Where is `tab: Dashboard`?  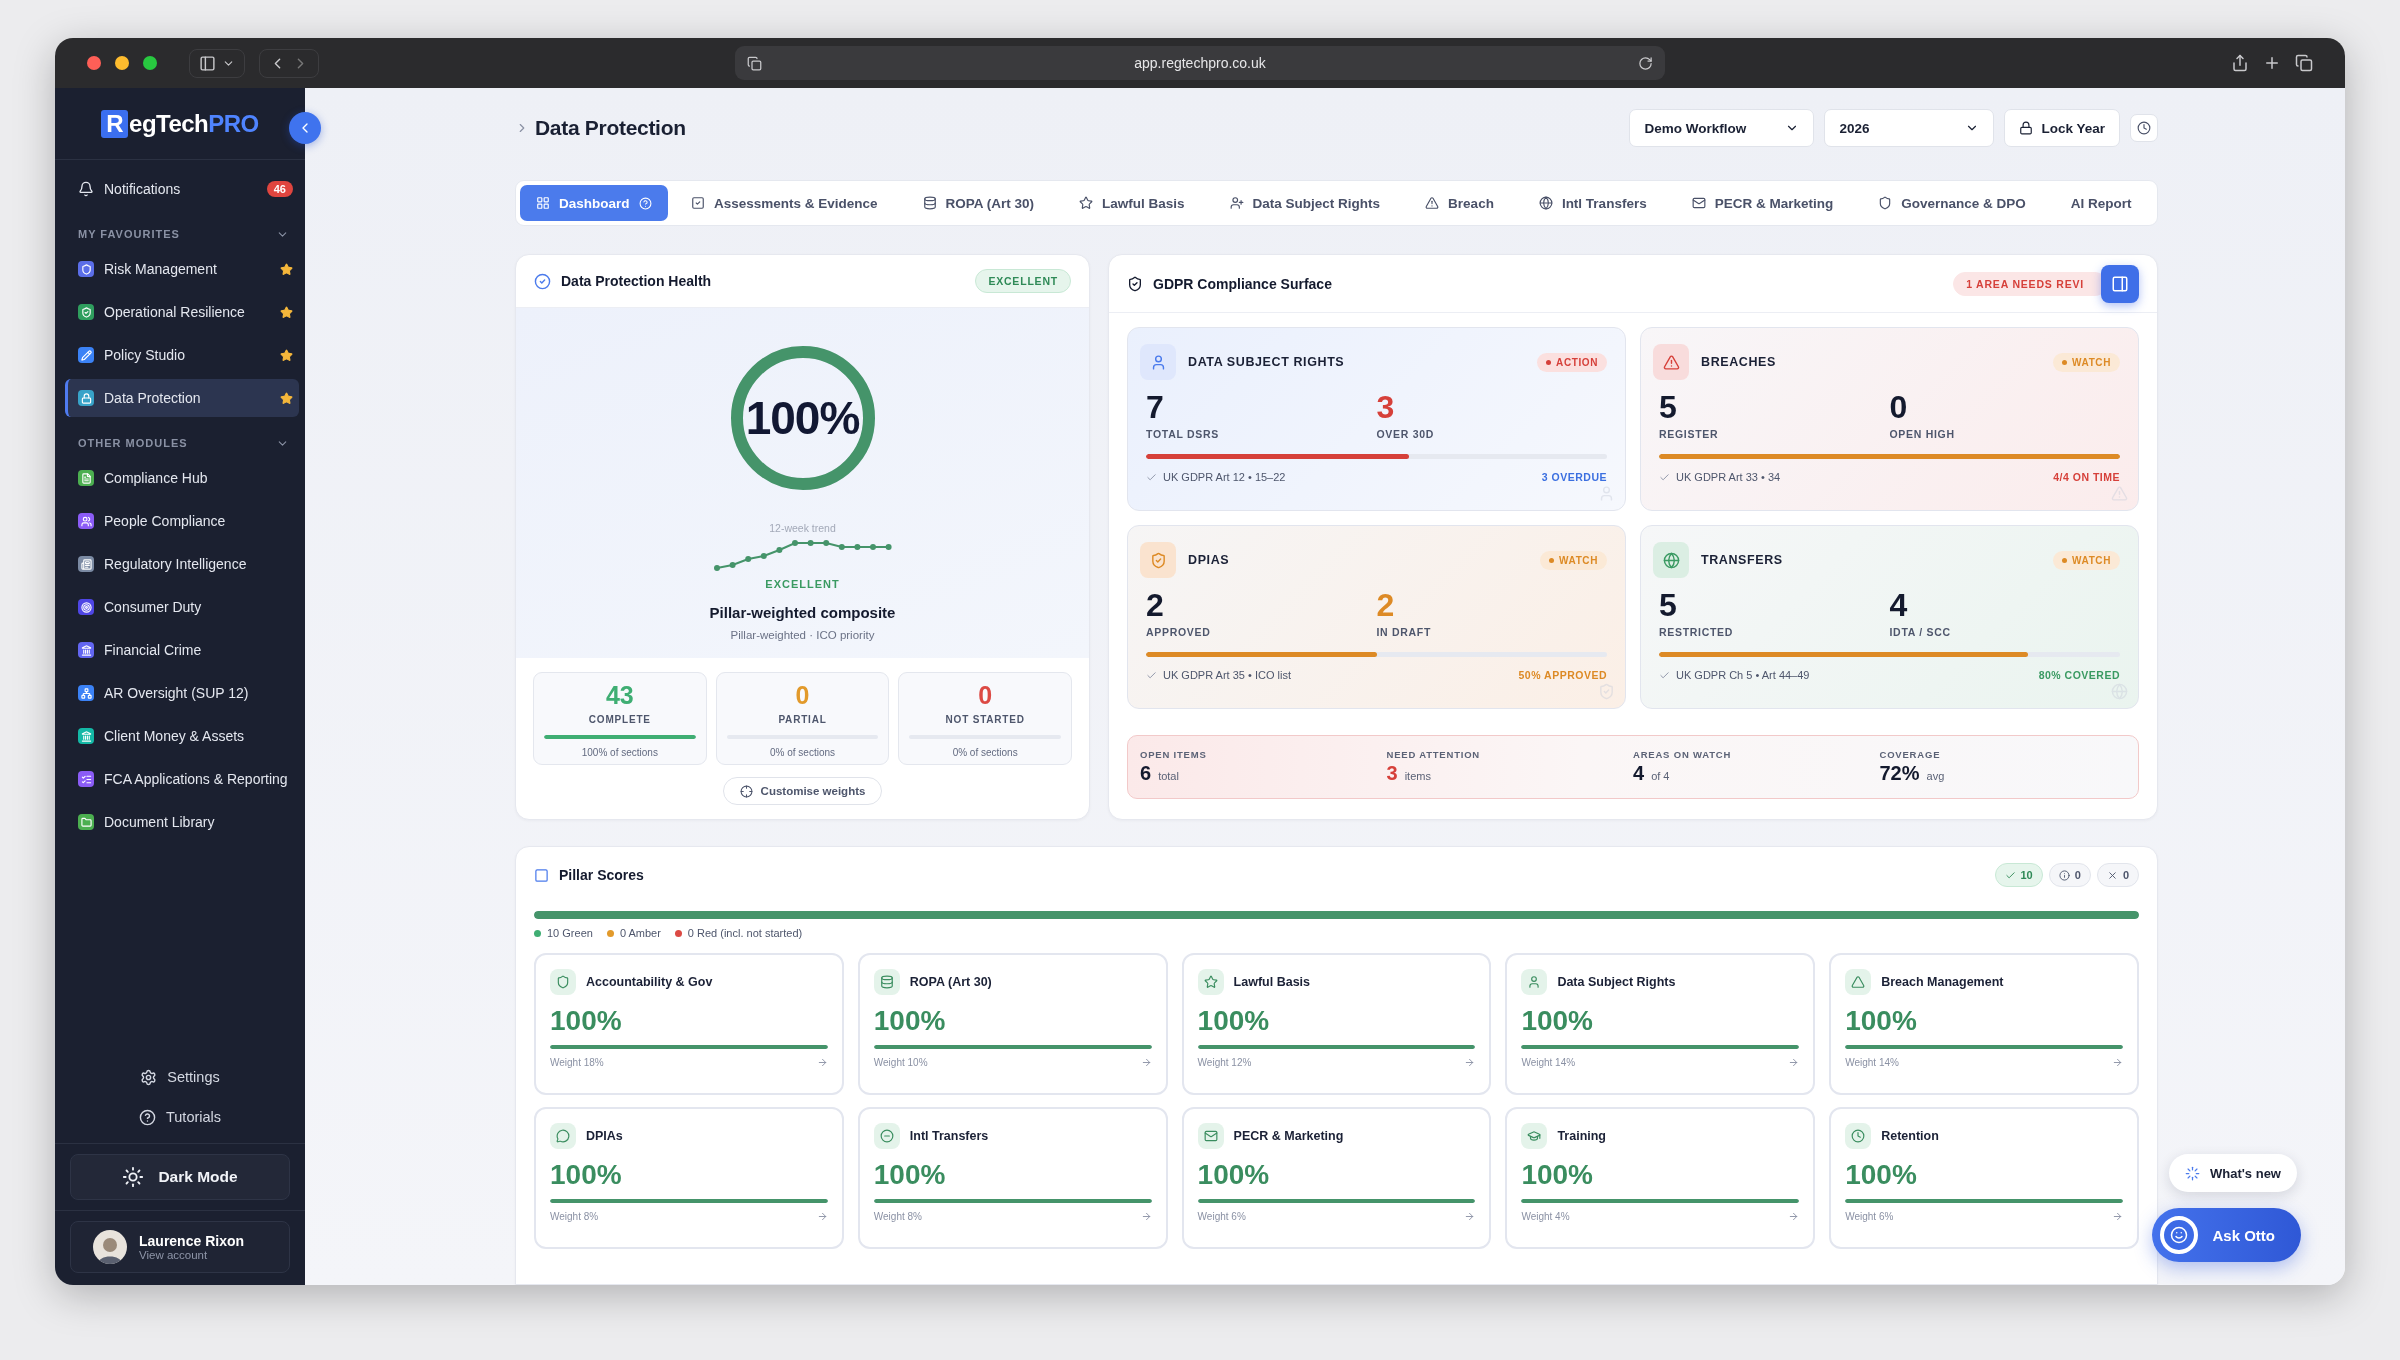 tab: Dashboard is located at coordinates (594, 203).